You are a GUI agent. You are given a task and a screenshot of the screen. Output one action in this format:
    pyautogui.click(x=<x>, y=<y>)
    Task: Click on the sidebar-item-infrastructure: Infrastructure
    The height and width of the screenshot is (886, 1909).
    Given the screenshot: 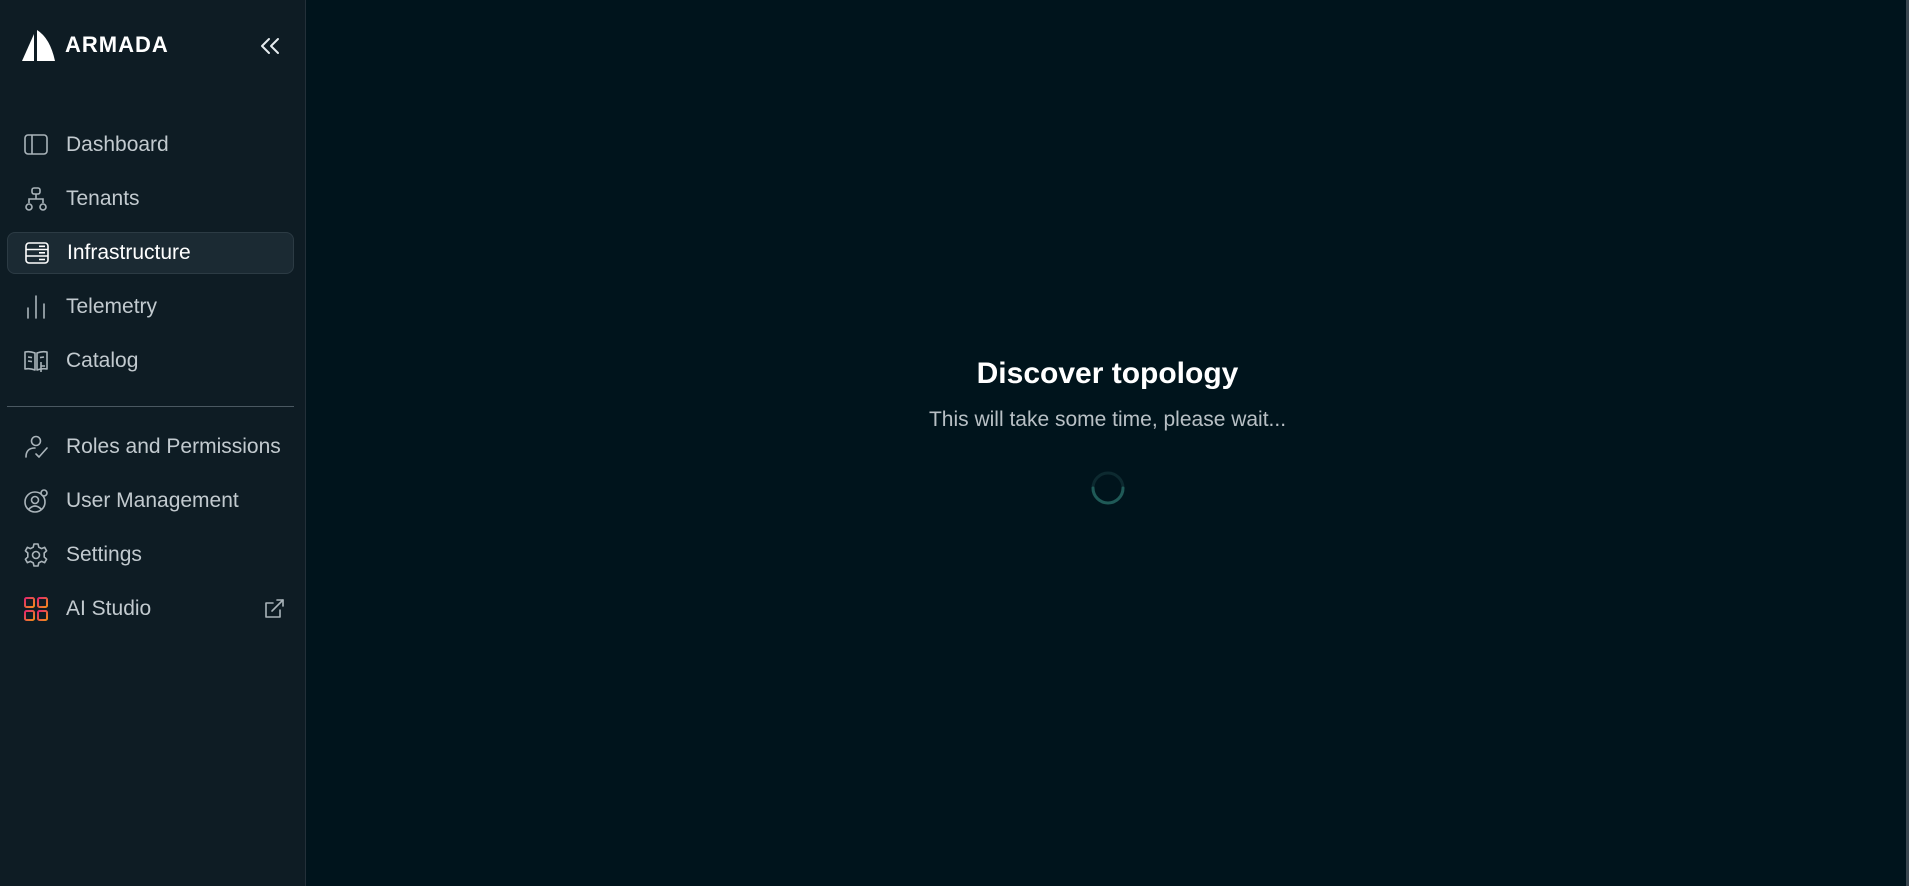 What is the action you would take?
    pyautogui.click(x=150, y=253)
    